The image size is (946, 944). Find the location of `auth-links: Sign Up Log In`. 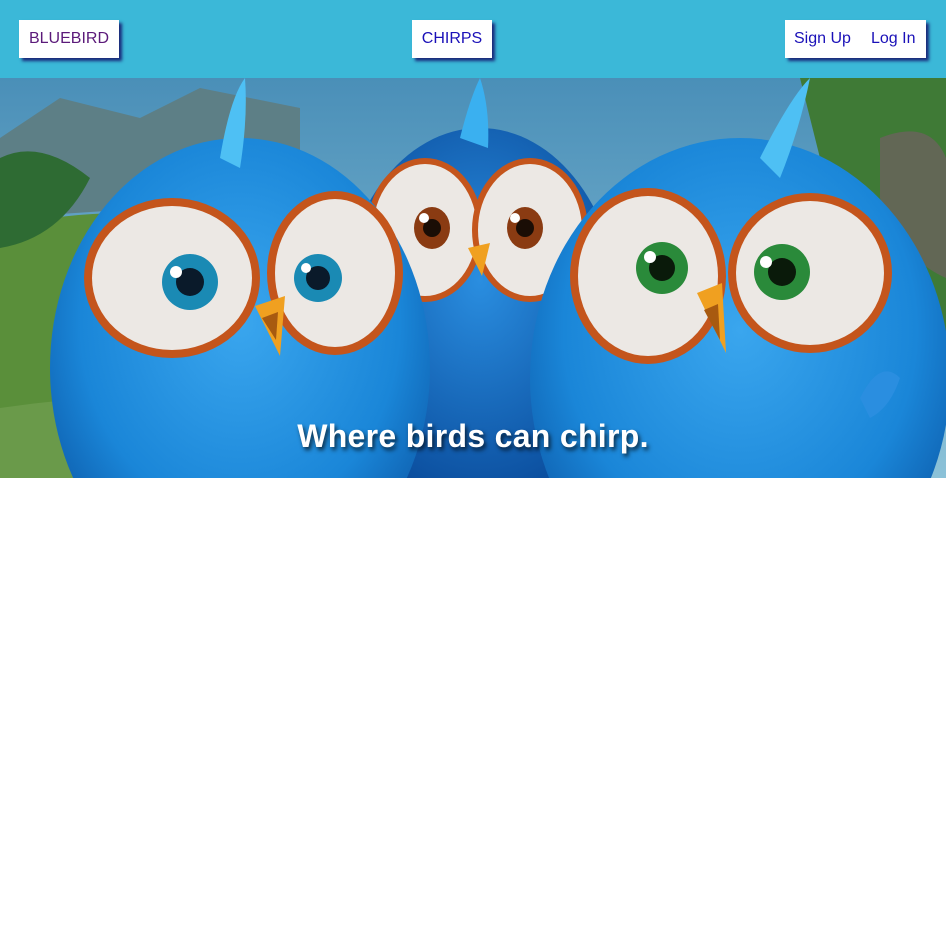

auth-links: Sign Up Log In is located at coordinates (855, 39).